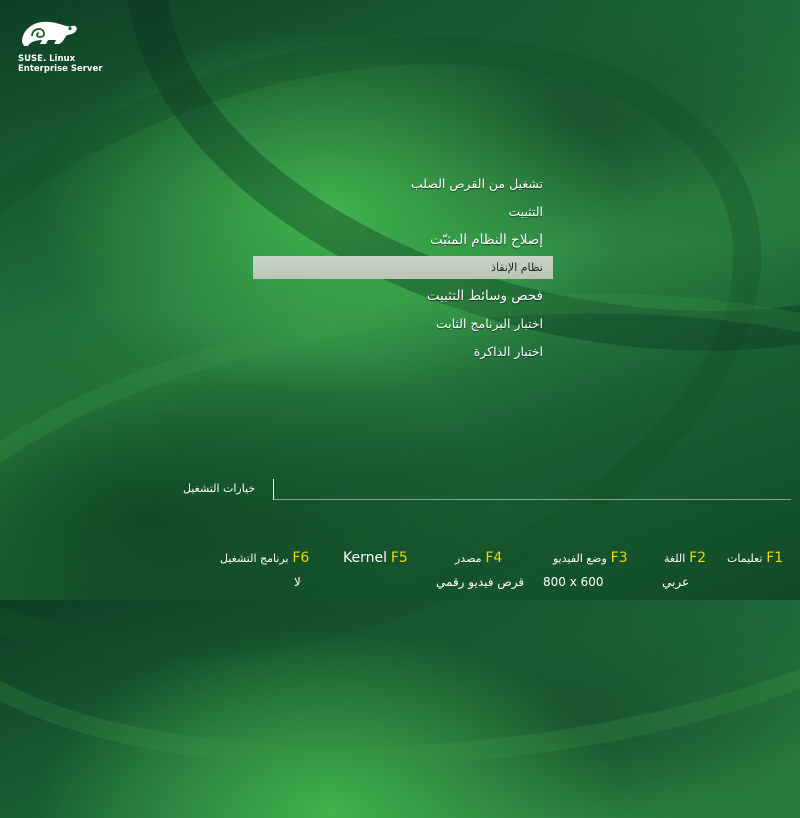 The height and width of the screenshot is (818, 800). Describe the element at coordinates (47, 59) in the screenshot. I see `brand-name: SUSE. Linux` at that location.